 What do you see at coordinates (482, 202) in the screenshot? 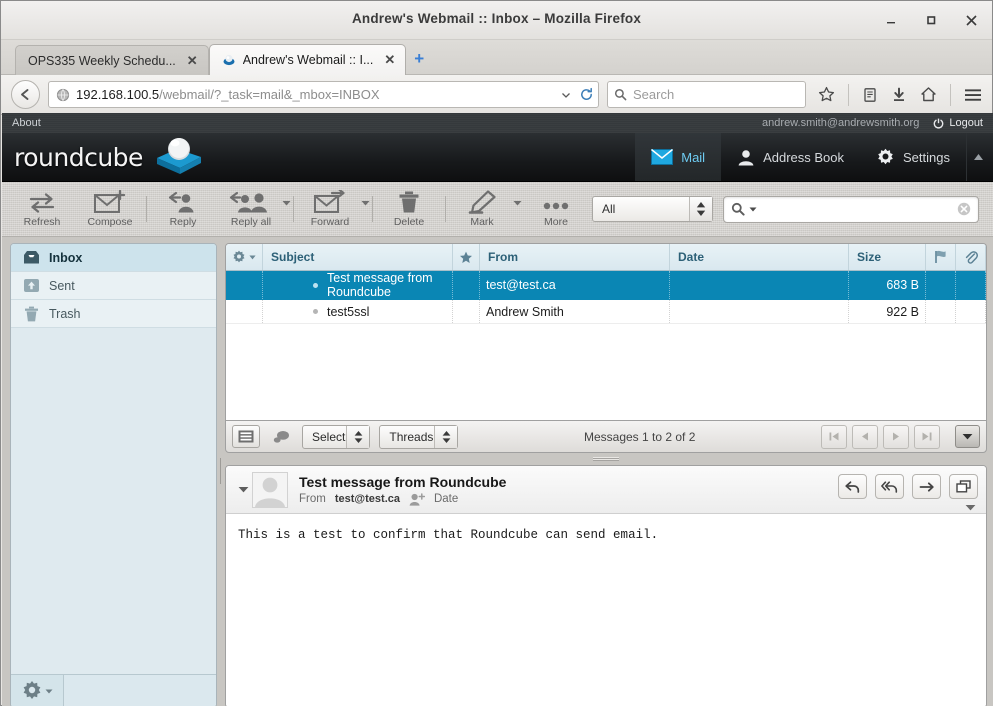
I see `marker-pen-icon` at bounding box center [482, 202].